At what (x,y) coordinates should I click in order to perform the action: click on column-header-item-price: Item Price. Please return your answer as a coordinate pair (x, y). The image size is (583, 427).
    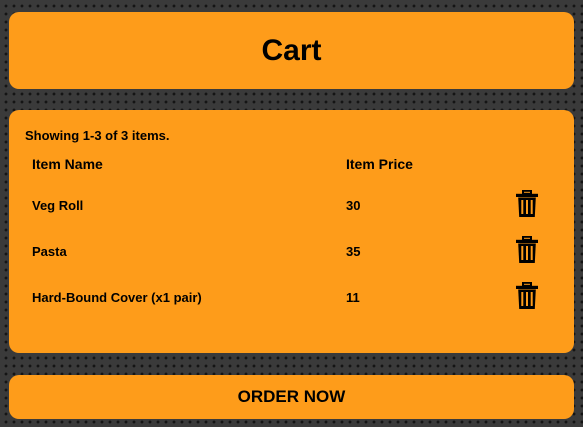
    Looking at the image, I should click on (379, 164).